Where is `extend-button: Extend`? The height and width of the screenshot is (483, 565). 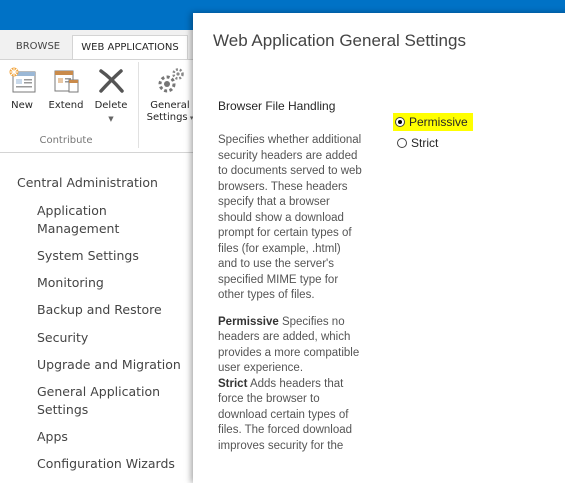
extend-button: Extend is located at coordinates (66, 89).